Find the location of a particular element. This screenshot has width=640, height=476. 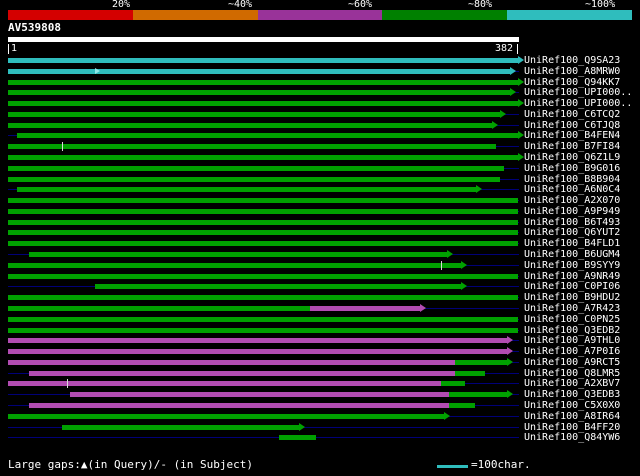

key-label-80pct: ~80% is located at coordinates (480, 5).